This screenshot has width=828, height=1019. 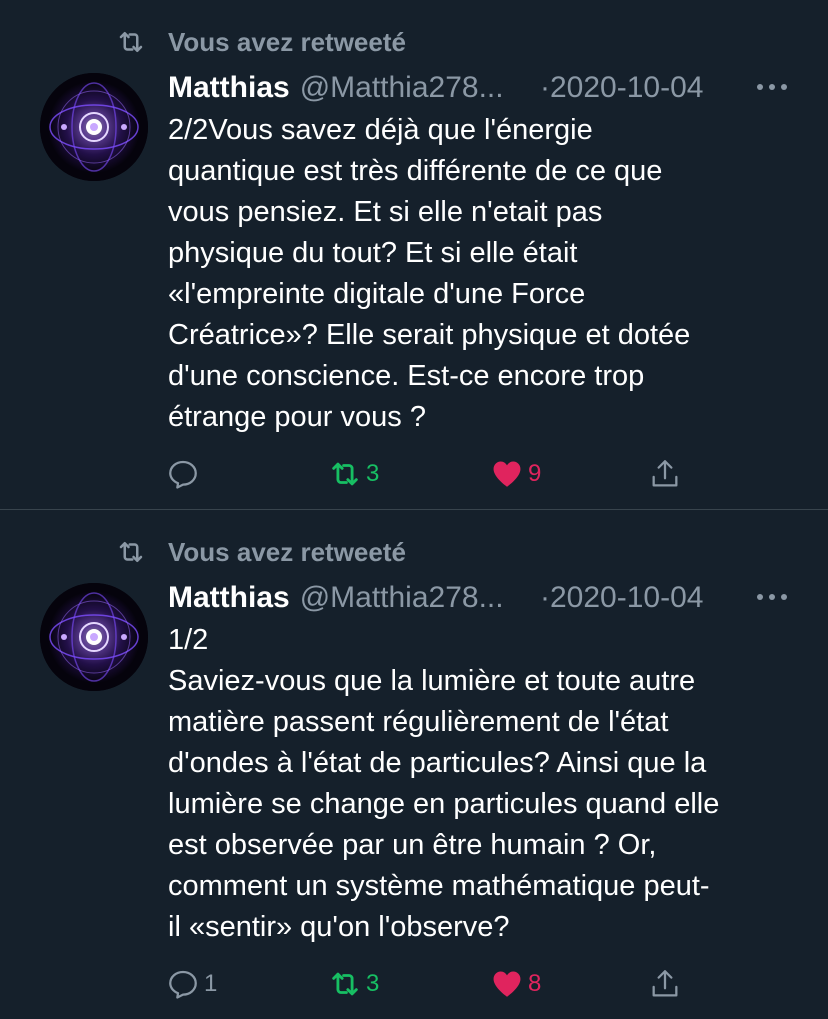 I want to click on reply-count: 1, so click(x=211, y=983).